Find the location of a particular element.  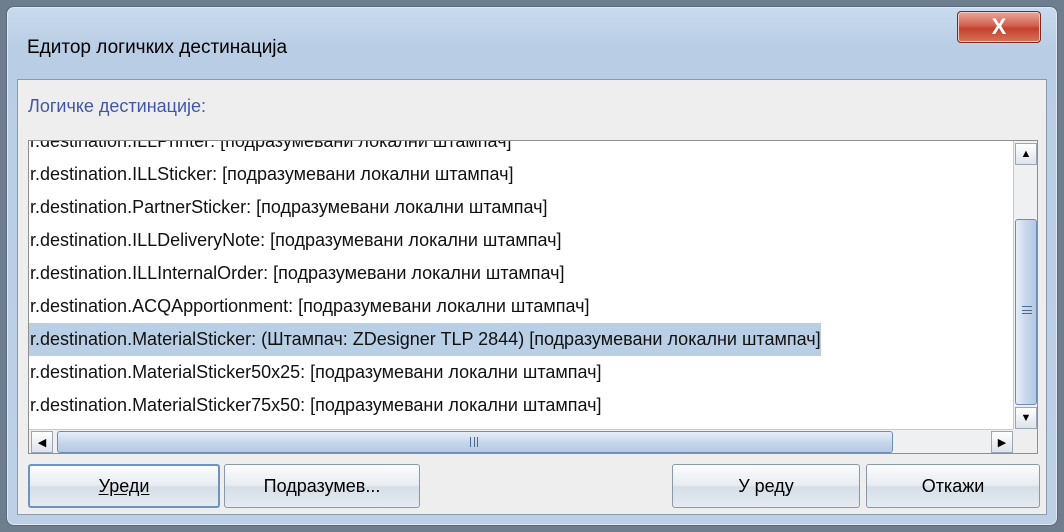

scroll-left-button: ◀ is located at coordinates (42, 442).